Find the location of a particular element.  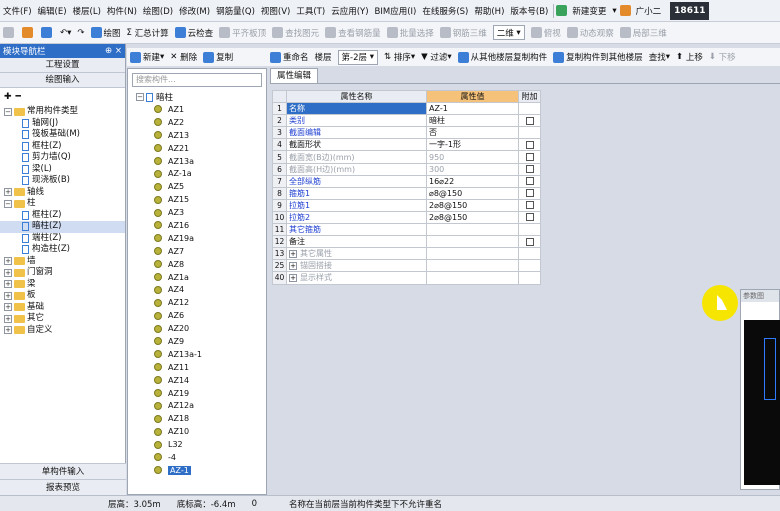

save-button is located at coordinates (47, 33).